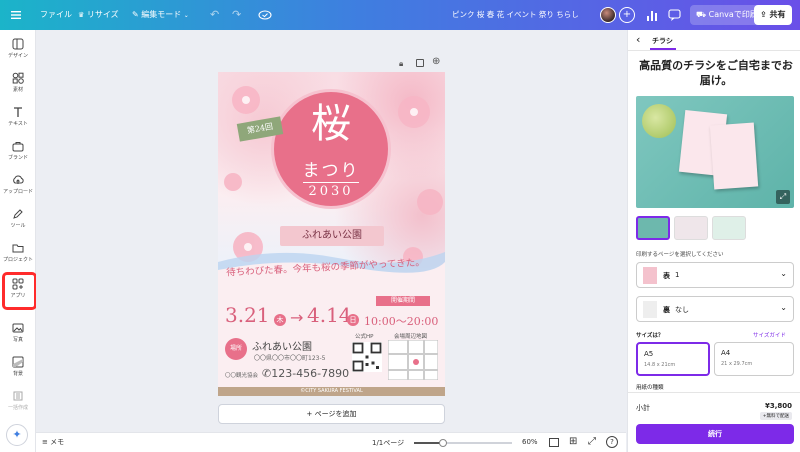  I want to click on subtotal-label: 小計, so click(643, 408).